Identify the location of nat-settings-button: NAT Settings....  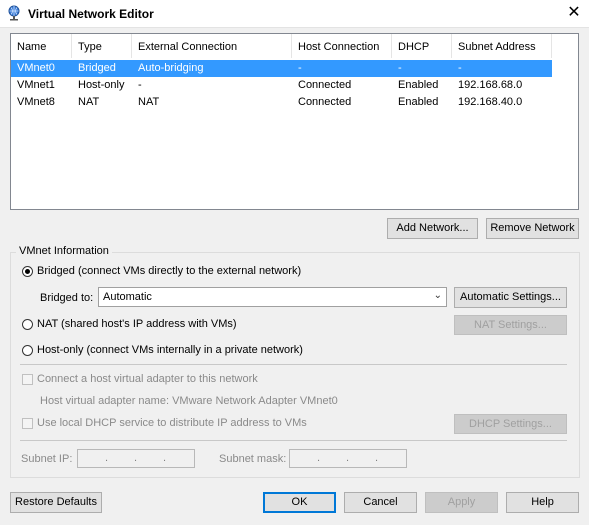
(510, 325).